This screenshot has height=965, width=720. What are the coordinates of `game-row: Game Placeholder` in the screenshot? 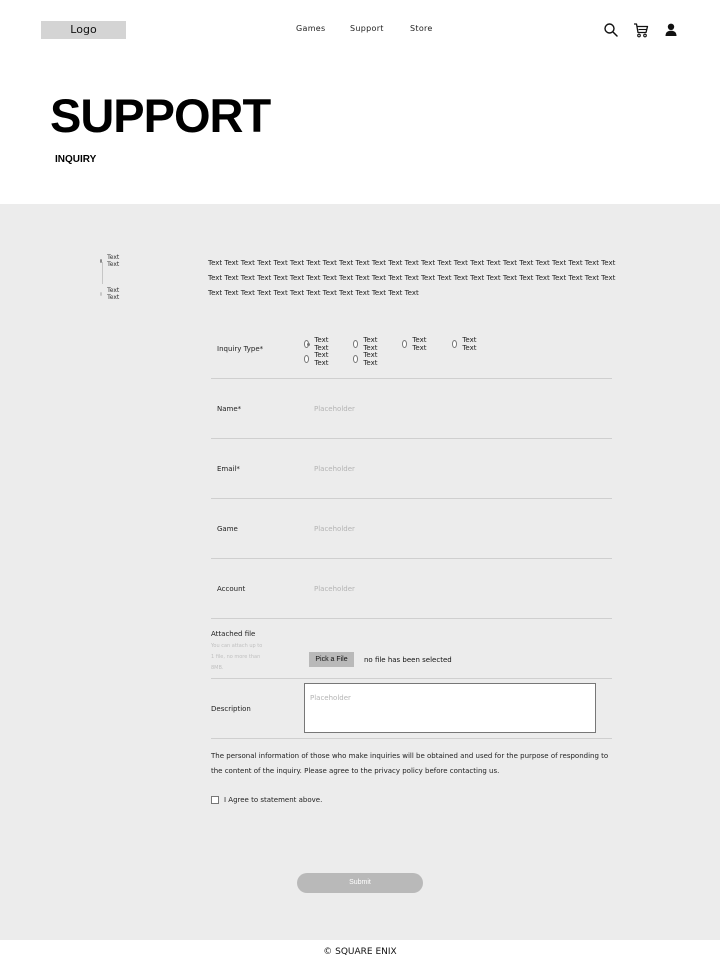 It's located at (411, 529).